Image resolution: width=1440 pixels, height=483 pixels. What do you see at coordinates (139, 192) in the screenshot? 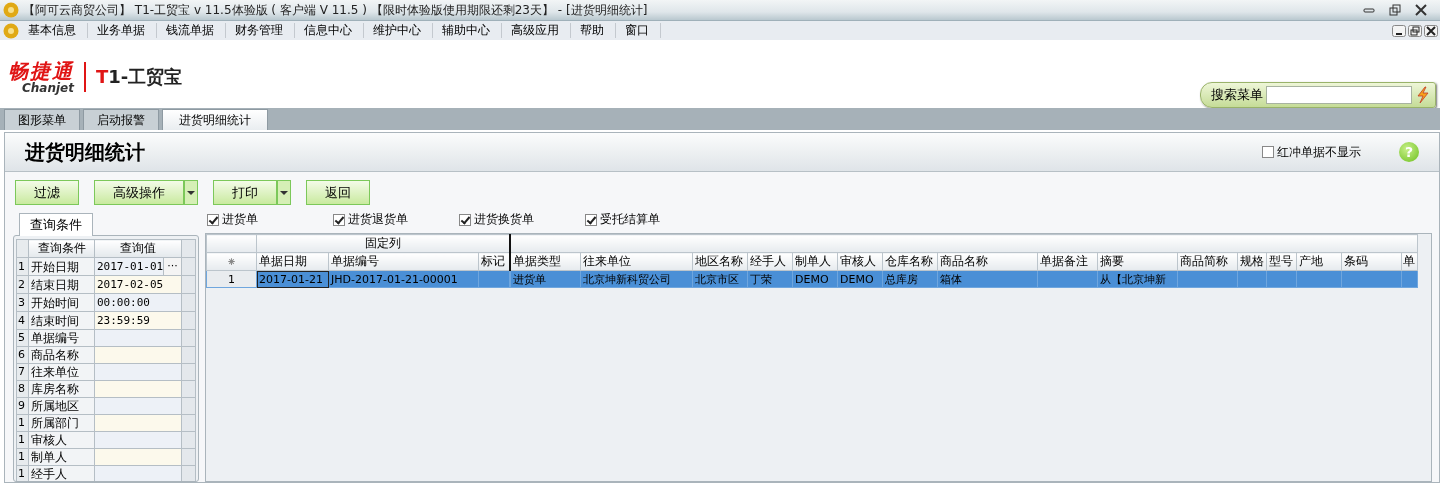
I see `toolbar-button: 高级操作` at bounding box center [139, 192].